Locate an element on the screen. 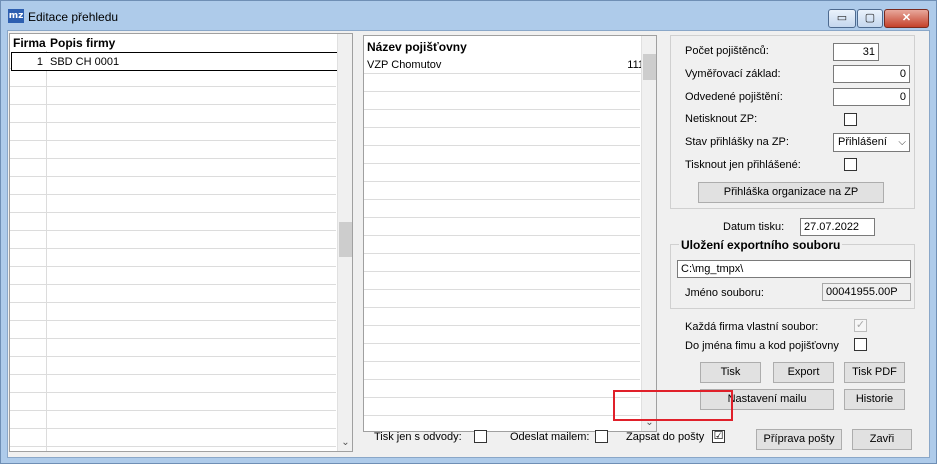 This screenshot has width=937, height=464. cell-firma: 1 is located at coordinates (39, 62).